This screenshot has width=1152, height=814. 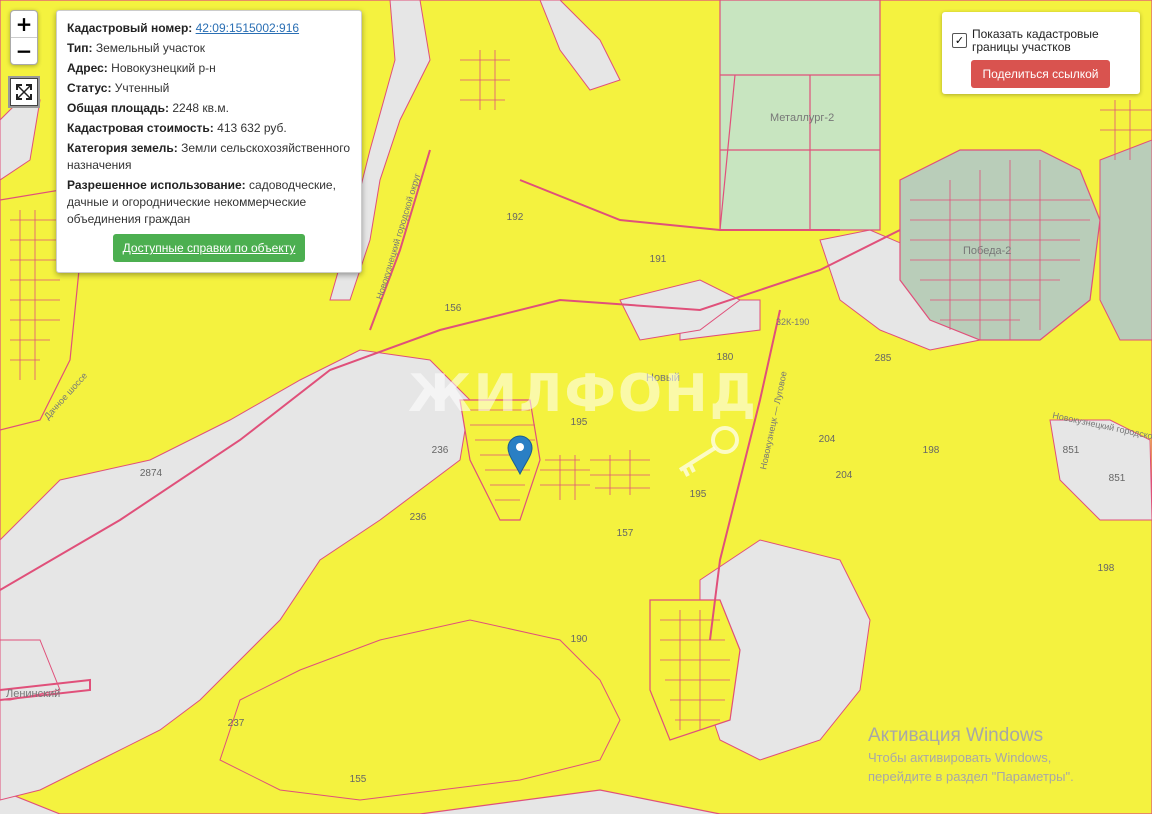 What do you see at coordinates (358, 779) in the screenshot?
I see `parcel-number: 155` at bounding box center [358, 779].